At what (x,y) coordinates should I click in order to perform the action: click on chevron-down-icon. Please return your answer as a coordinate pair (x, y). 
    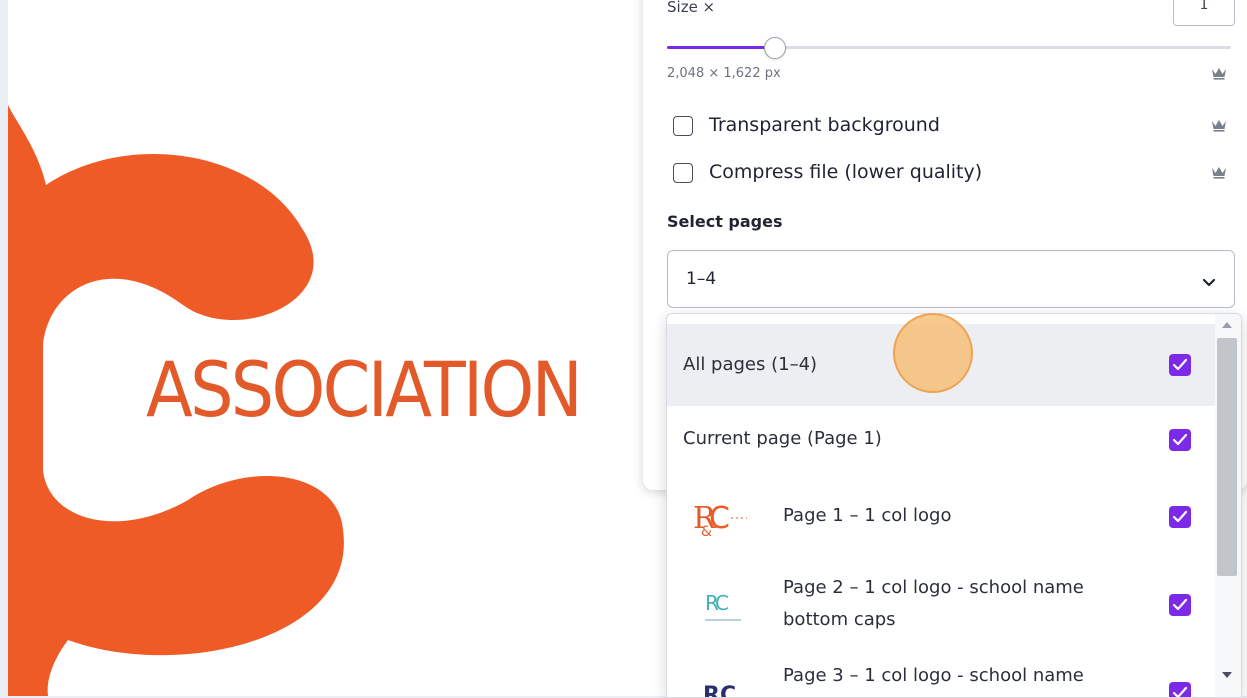
    Looking at the image, I should click on (1209, 282).